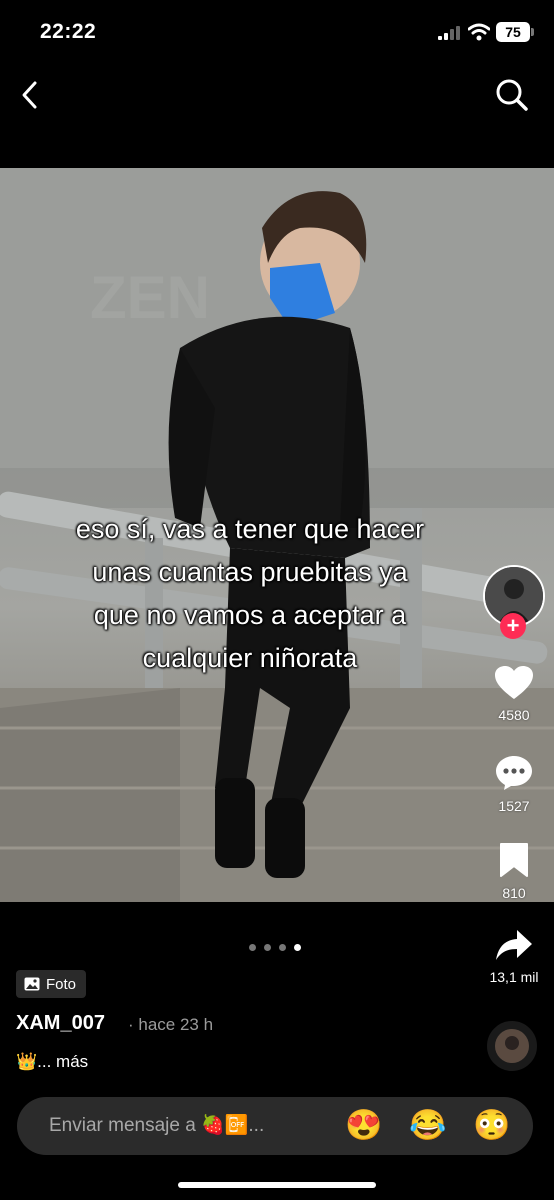 The width and height of the screenshot is (554, 1200). What do you see at coordinates (275, 1126) in the screenshot?
I see `message-bar: Enviar mensaje a 🍓📴... 😍 😂 😳` at bounding box center [275, 1126].